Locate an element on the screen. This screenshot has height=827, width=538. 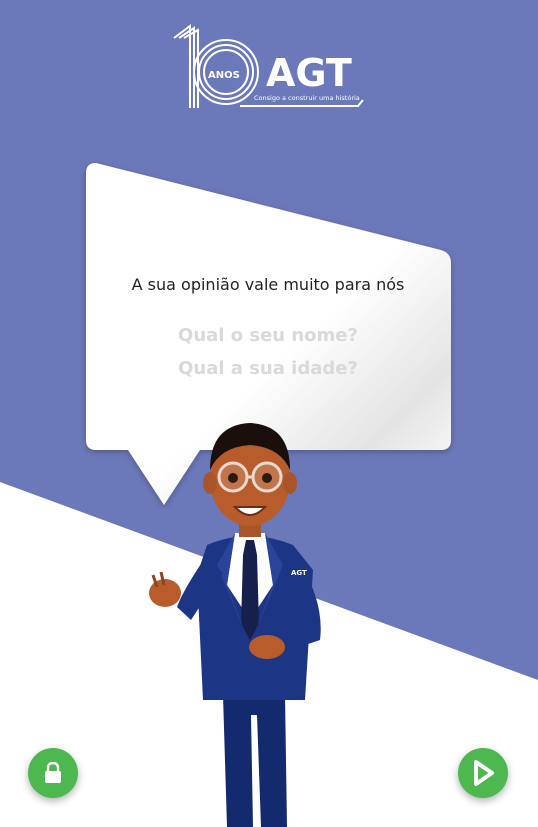
bubble-message: A sua opinião vale muito para nós is located at coordinates (268, 284).